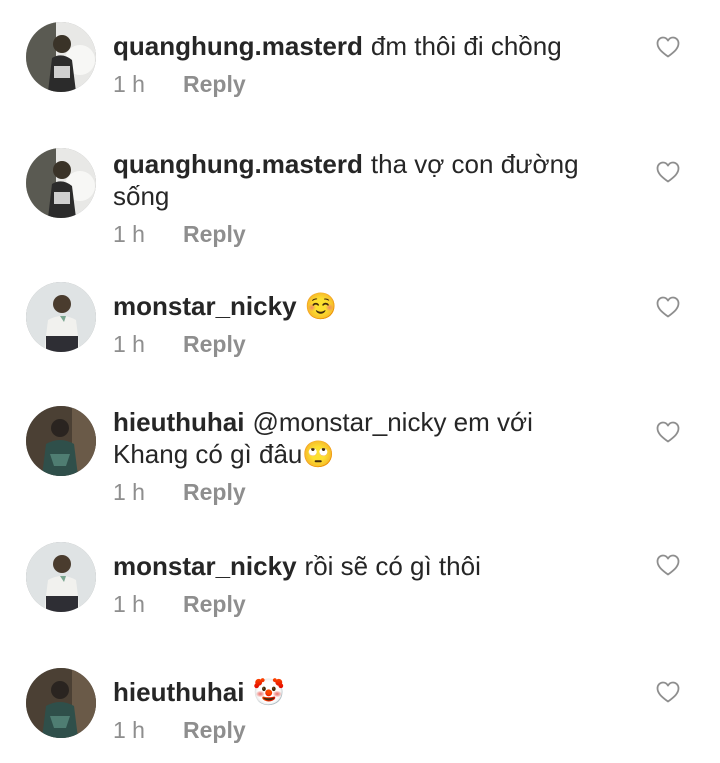 The width and height of the screenshot is (720, 763). What do you see at coordinates (381, 692) in the screenshot?
I see `comment-text: hieuthuhai 🤡` at bounding box center [381, 692].